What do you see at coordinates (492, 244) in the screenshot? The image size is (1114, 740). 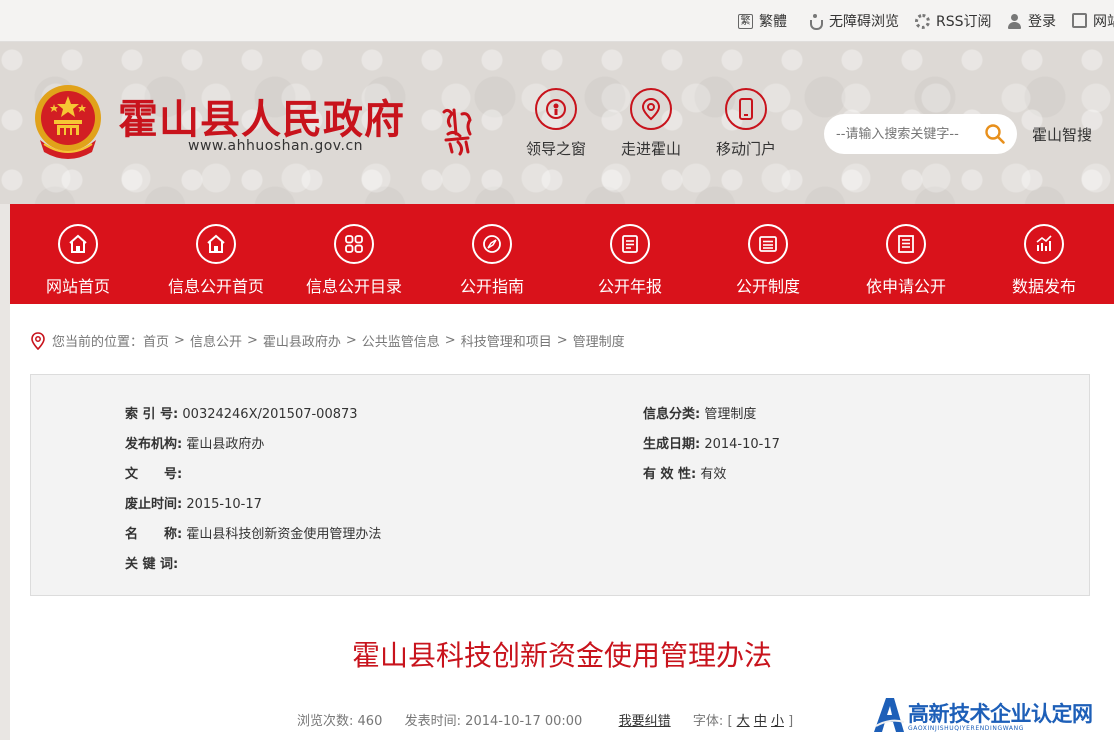 I see `compass-icon` at bounding box center [492, 244].